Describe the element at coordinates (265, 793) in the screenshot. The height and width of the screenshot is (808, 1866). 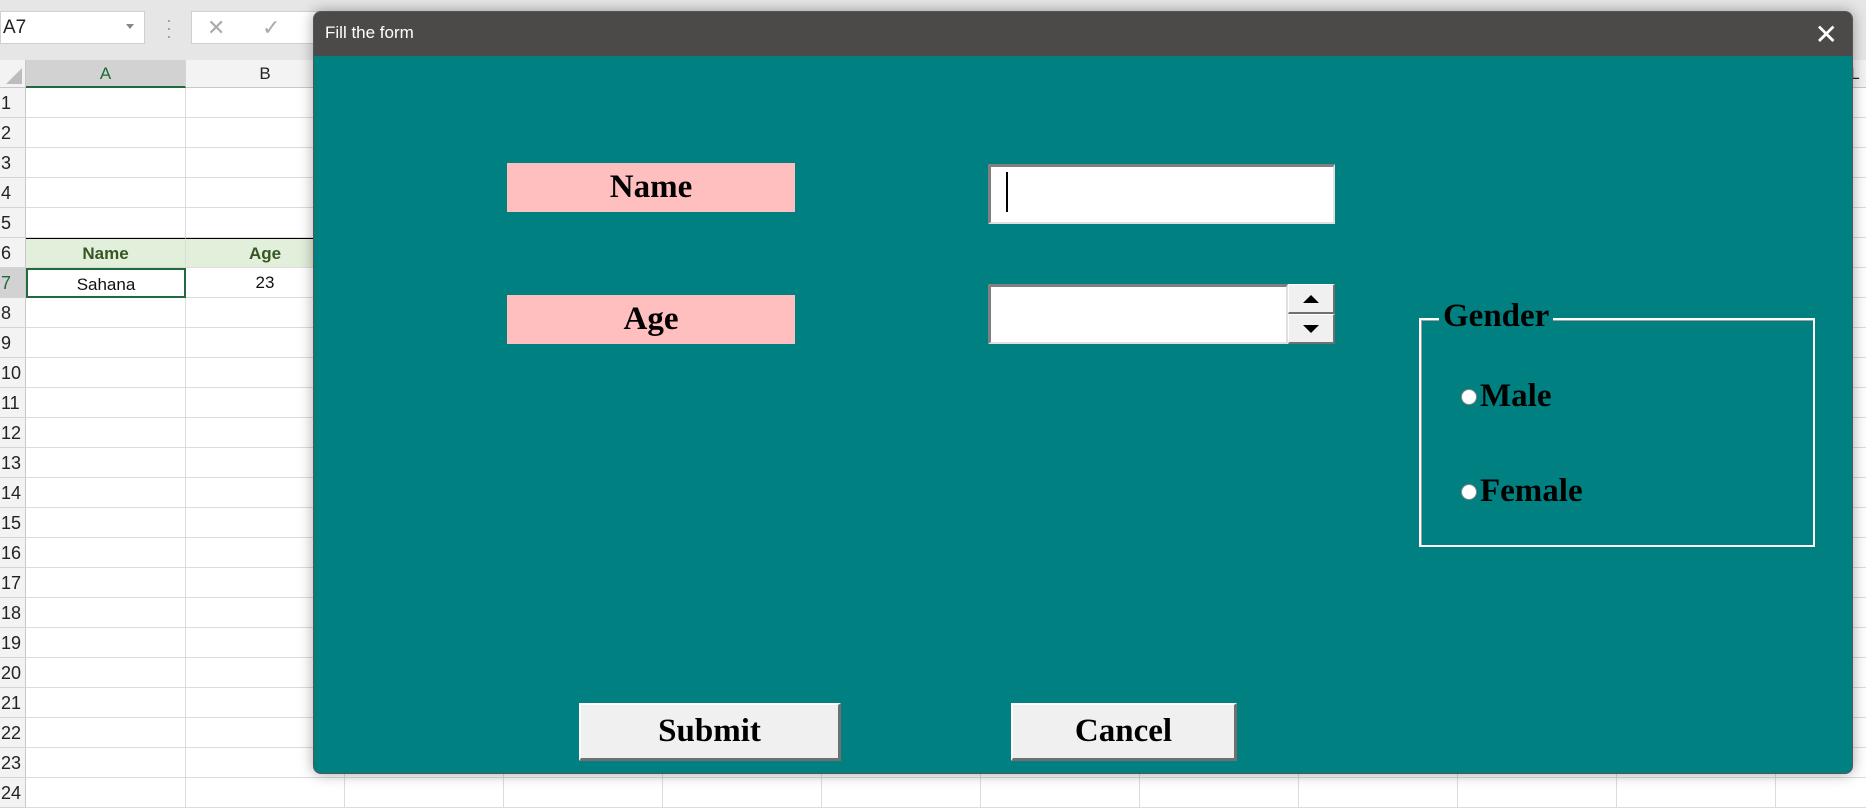
I see `cell-B24` at that location.